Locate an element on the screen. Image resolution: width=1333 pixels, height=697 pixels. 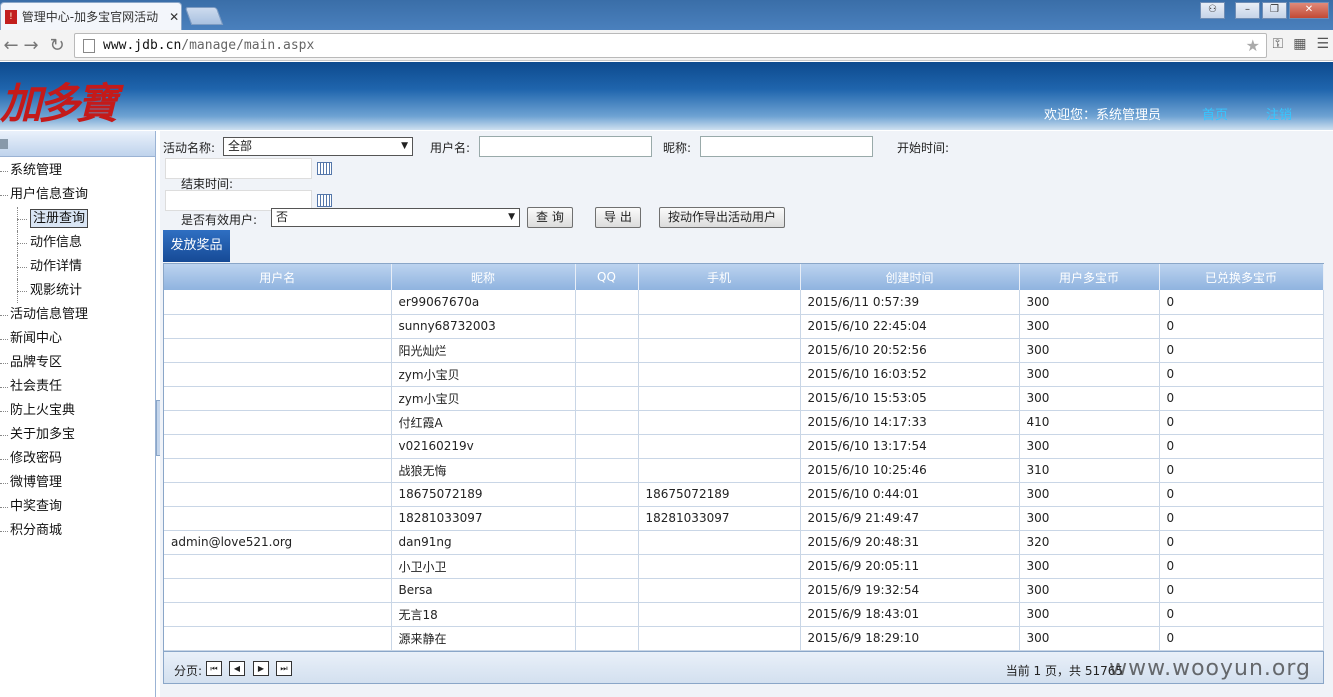
col-coins: 用户多宝币 is located at coordinates (1089, 277).